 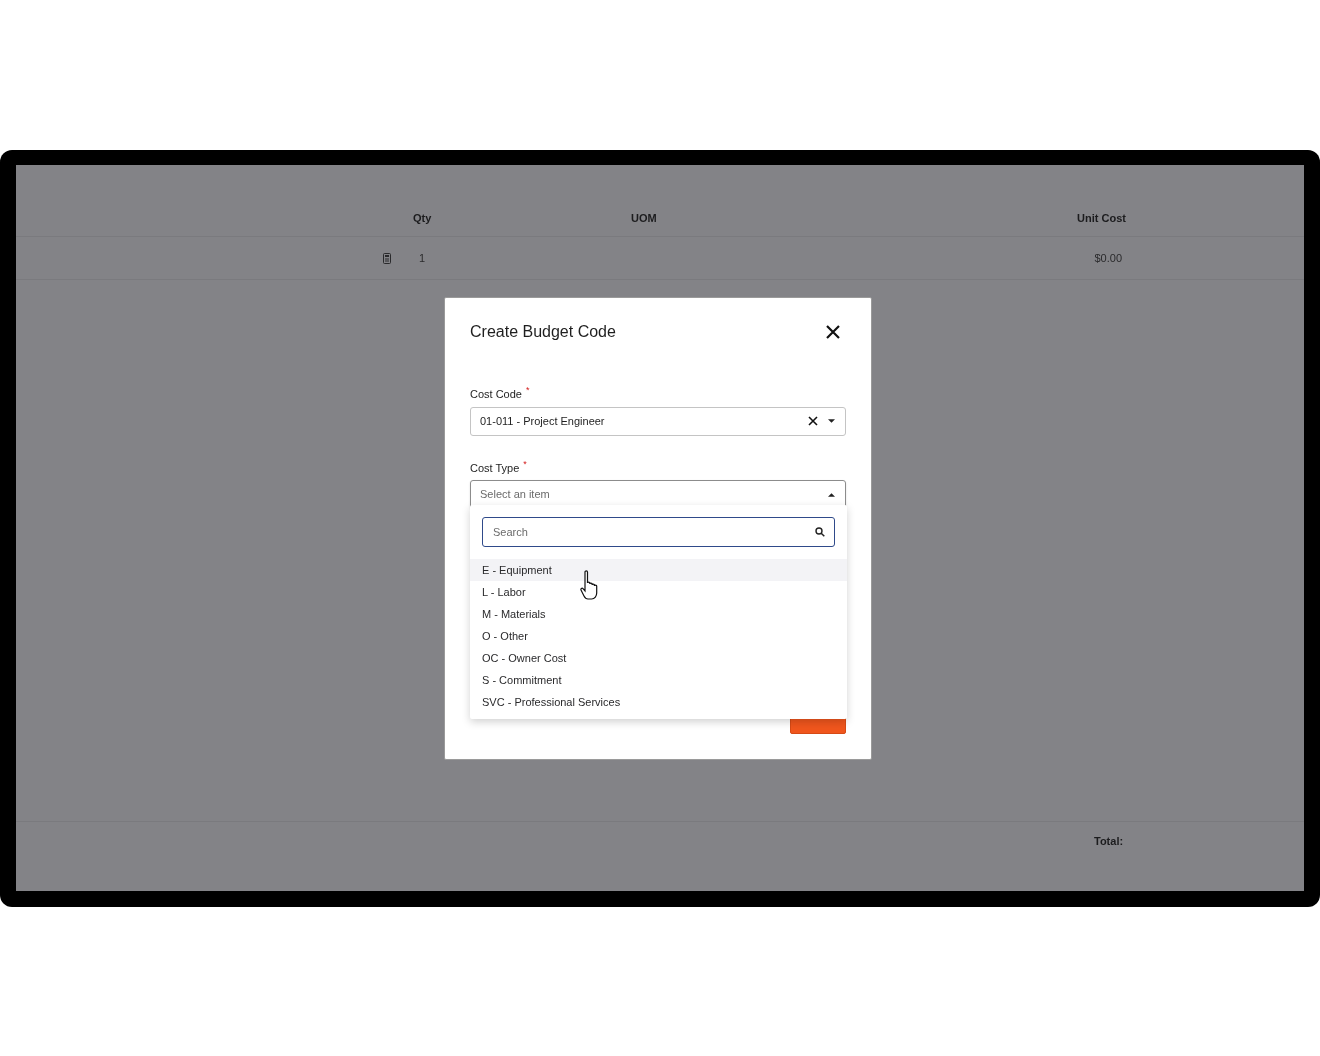 I want to click on column-header: Qty, so click(x=423, y=218).